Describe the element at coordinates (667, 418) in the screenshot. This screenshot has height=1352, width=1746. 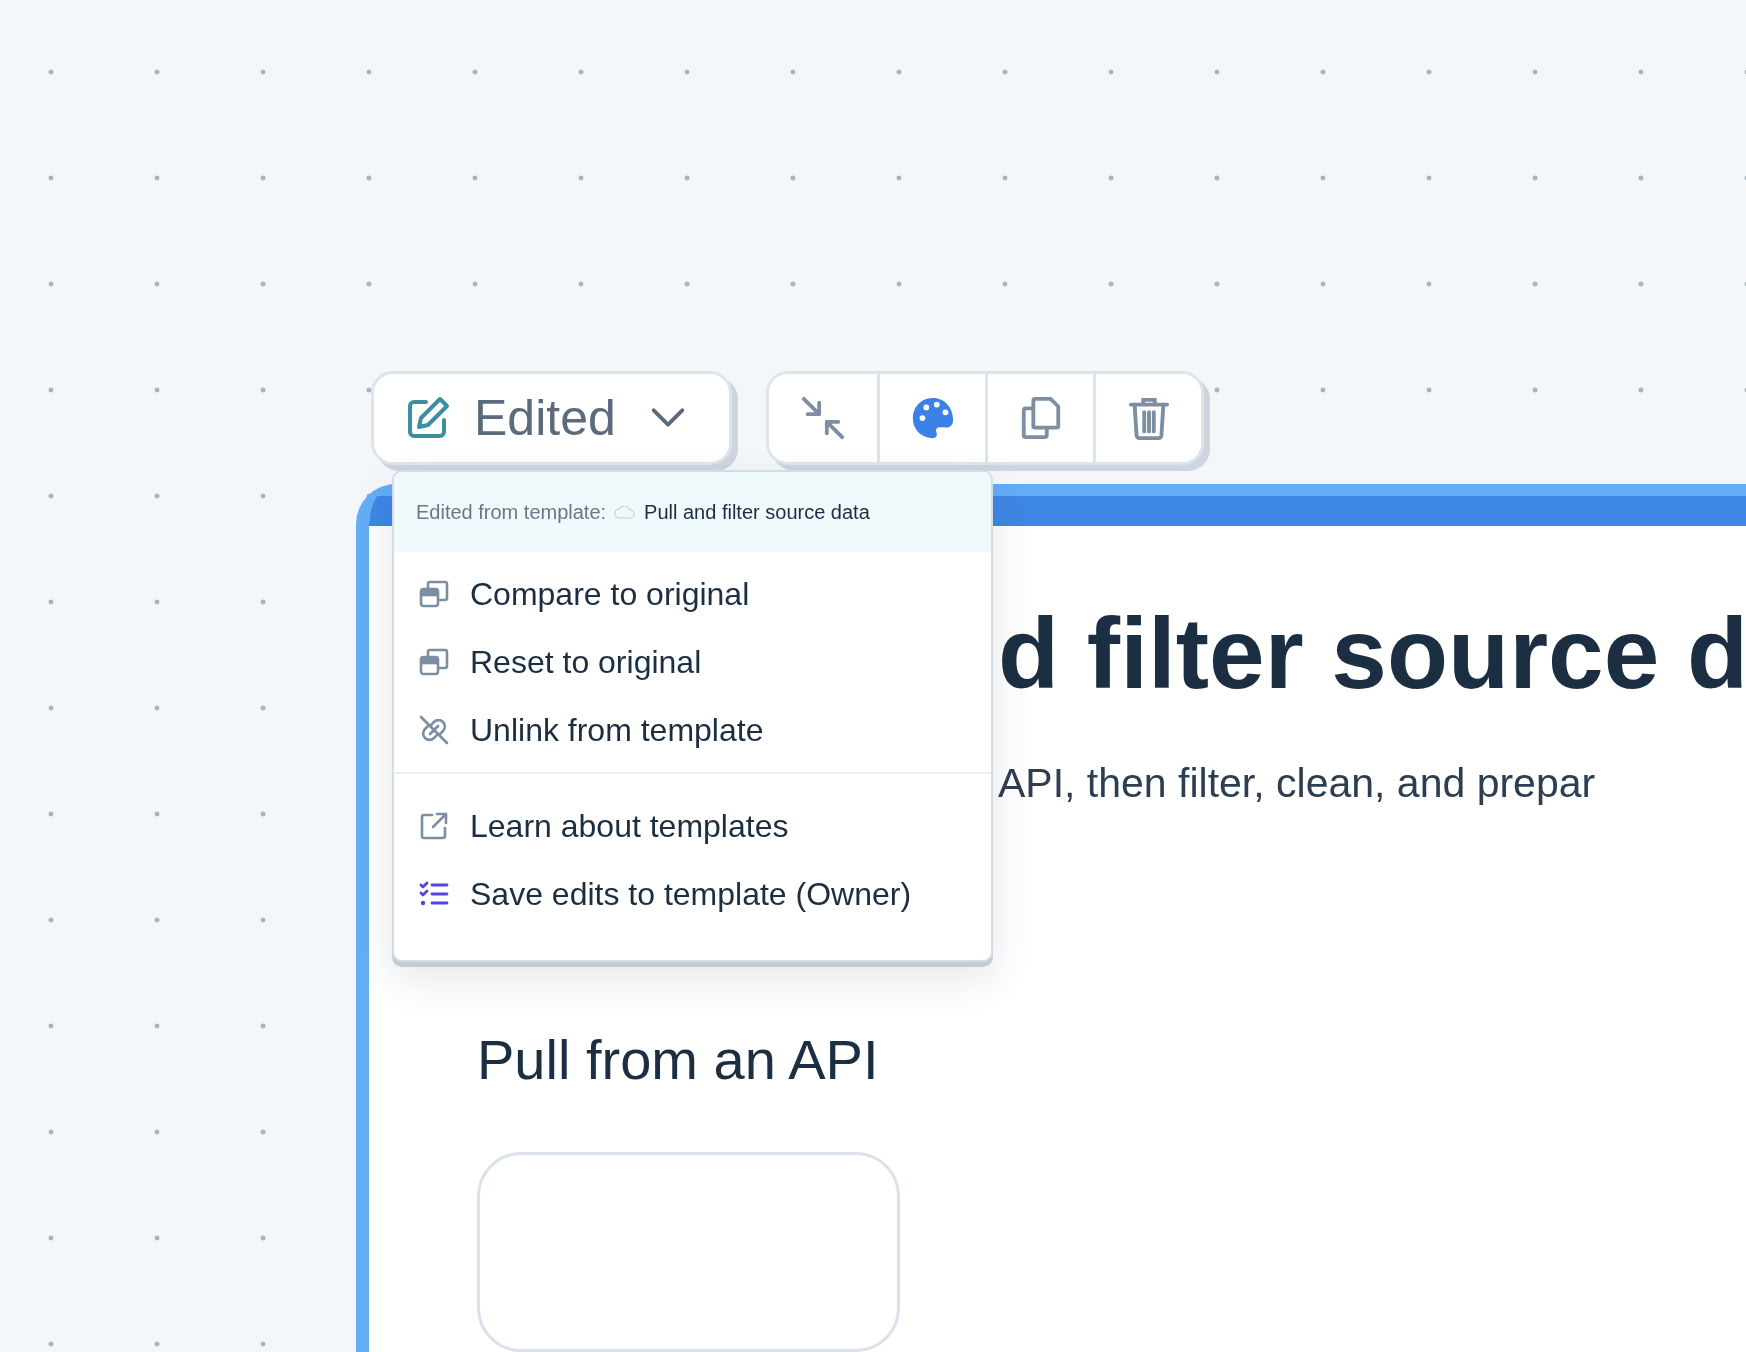
I see `chevron-down-icon` at that location.